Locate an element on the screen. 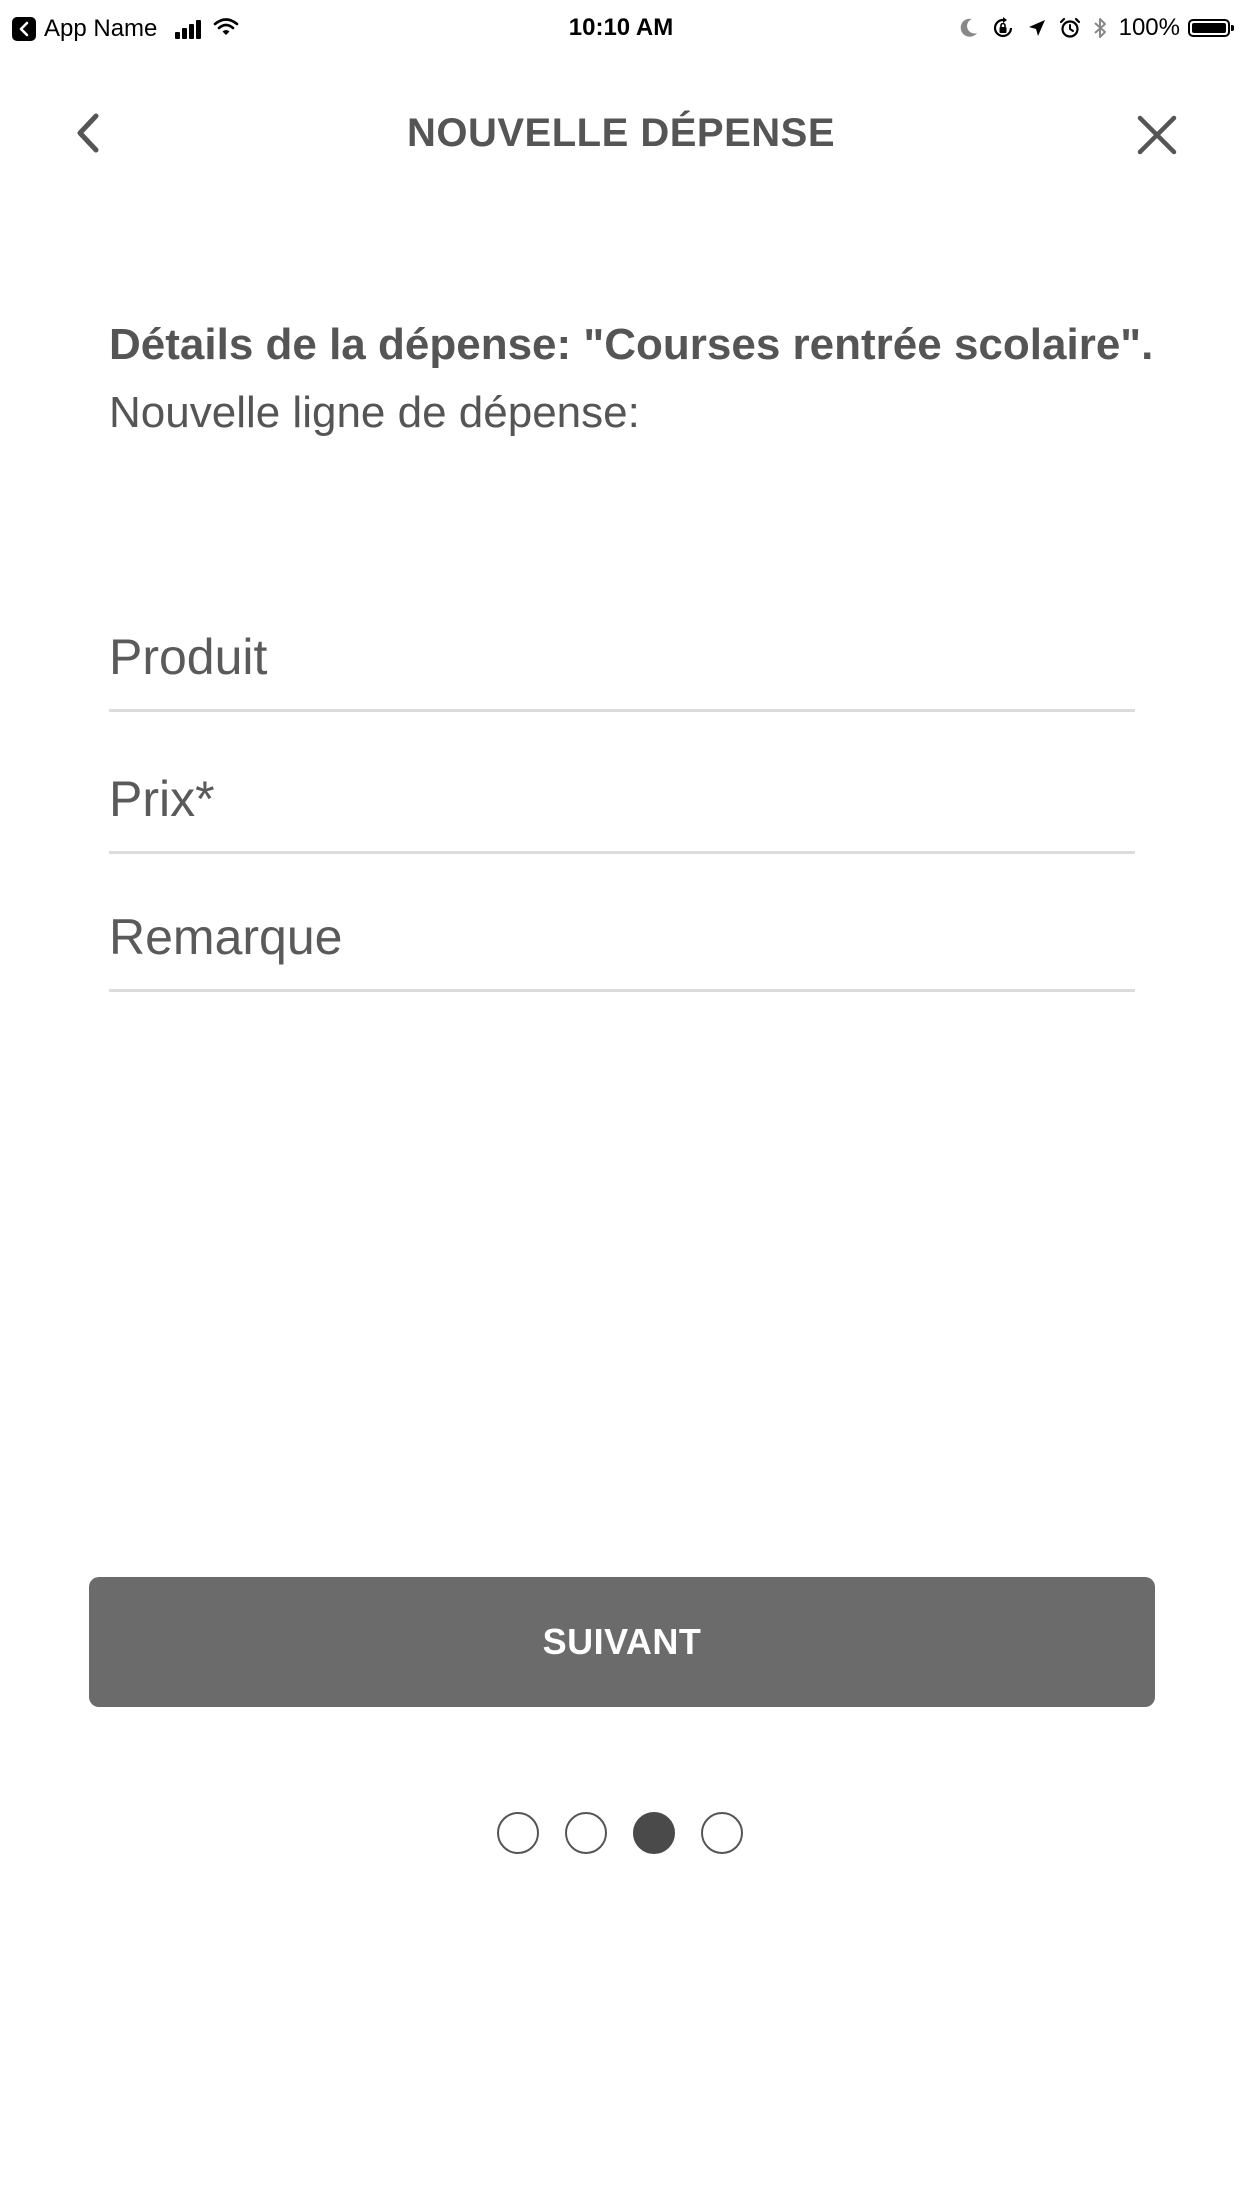  remark-input is located at coordinates (622, 937).